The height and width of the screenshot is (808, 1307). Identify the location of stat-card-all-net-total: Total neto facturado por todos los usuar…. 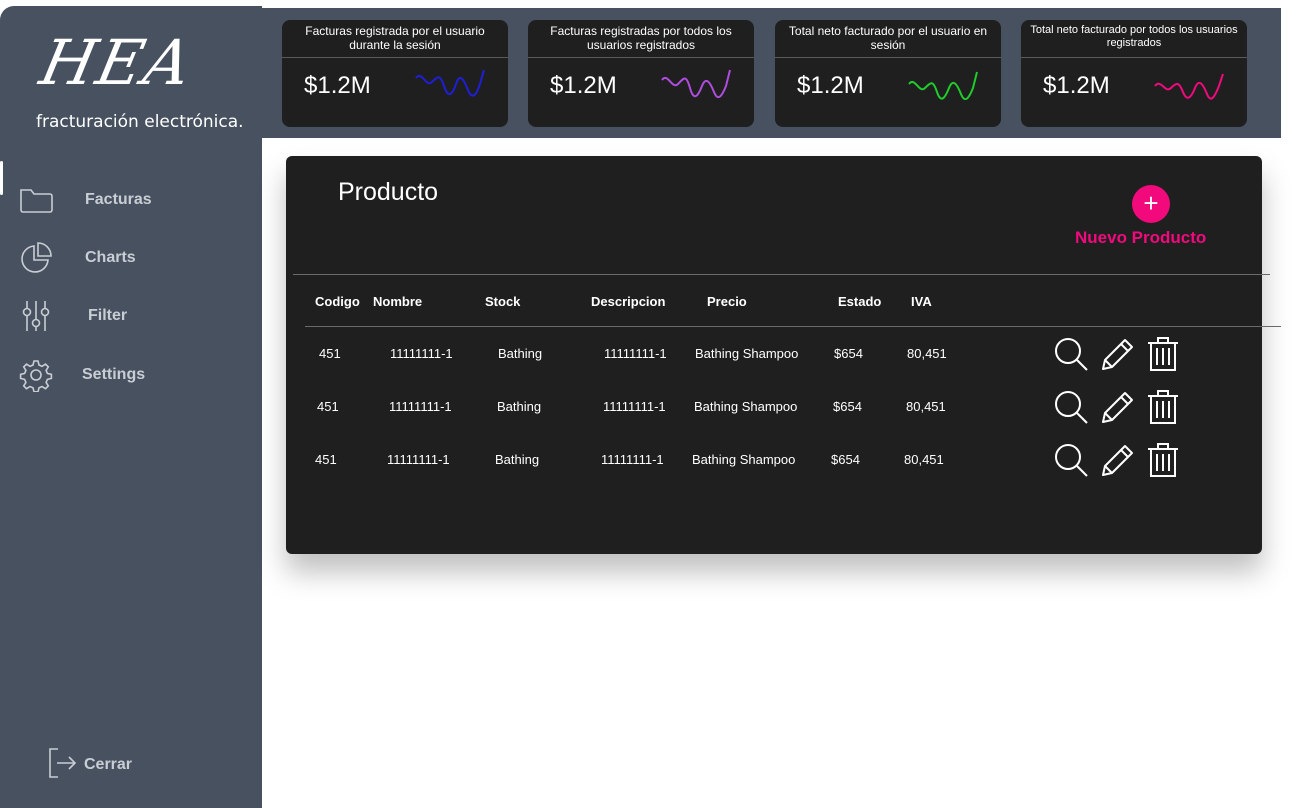
(1134, 73).